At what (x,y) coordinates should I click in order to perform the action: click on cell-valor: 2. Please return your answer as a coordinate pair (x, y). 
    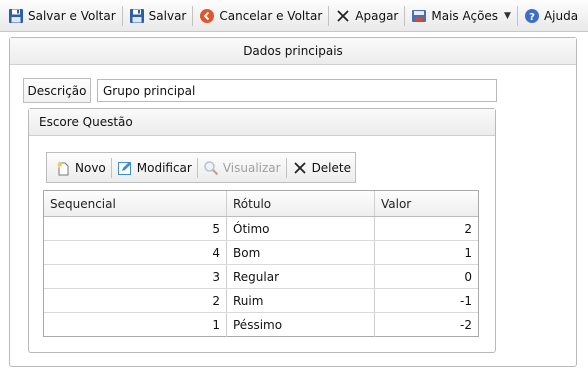
    Looking at the image, I should click on (468, 228).